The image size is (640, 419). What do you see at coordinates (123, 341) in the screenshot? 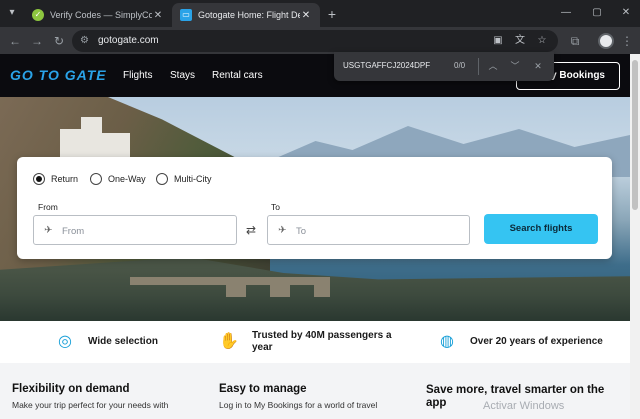
I see `feature-text: Wide selection` at bounding box center [123, 341].